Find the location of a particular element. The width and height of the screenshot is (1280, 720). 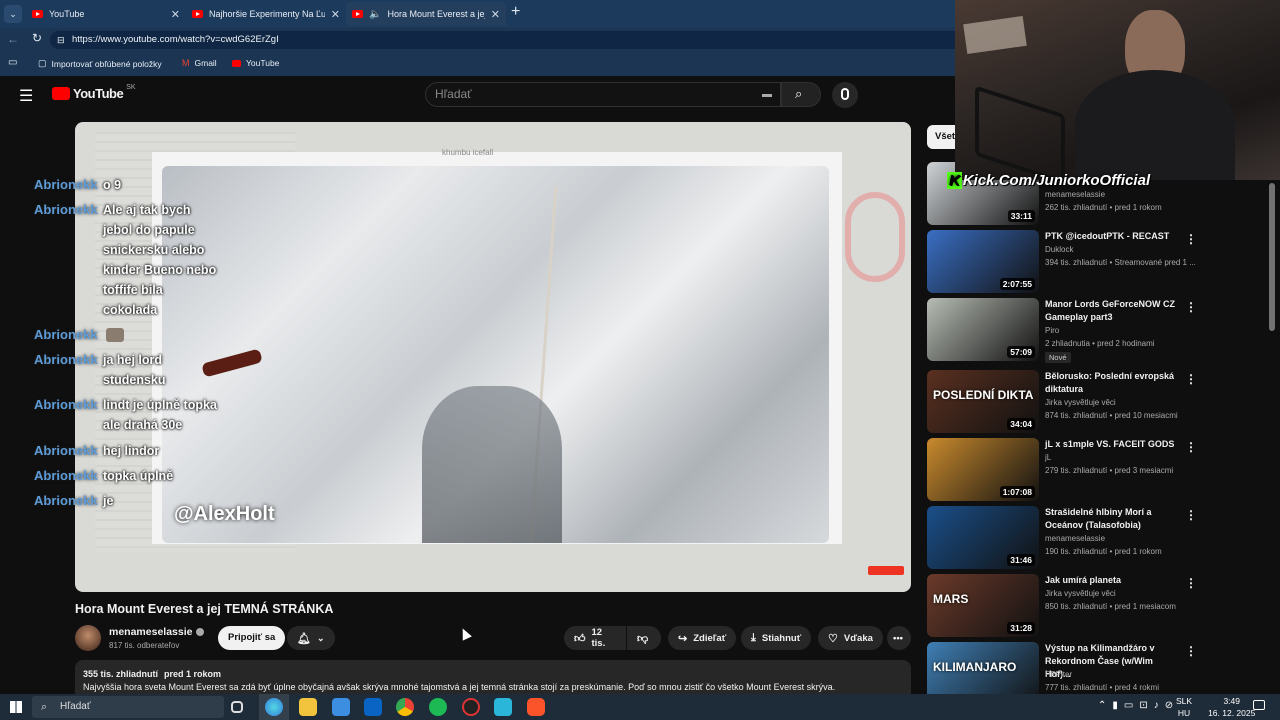

tab-title: Najhoršie Experimenty Na Ľuďoch is located at coordinates (267, 14).